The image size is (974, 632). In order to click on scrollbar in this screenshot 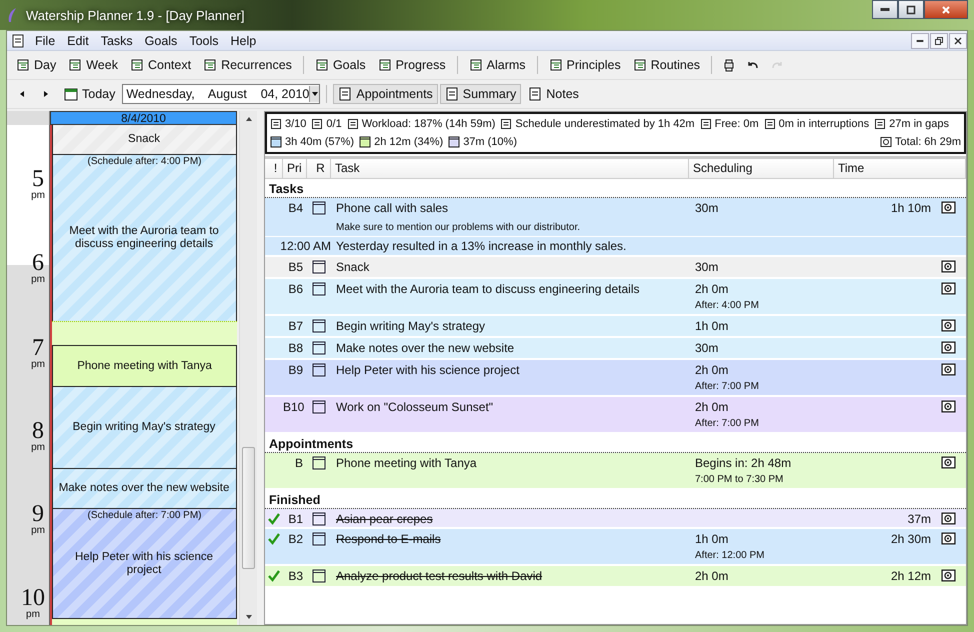, I will do `click(248, 368)`.